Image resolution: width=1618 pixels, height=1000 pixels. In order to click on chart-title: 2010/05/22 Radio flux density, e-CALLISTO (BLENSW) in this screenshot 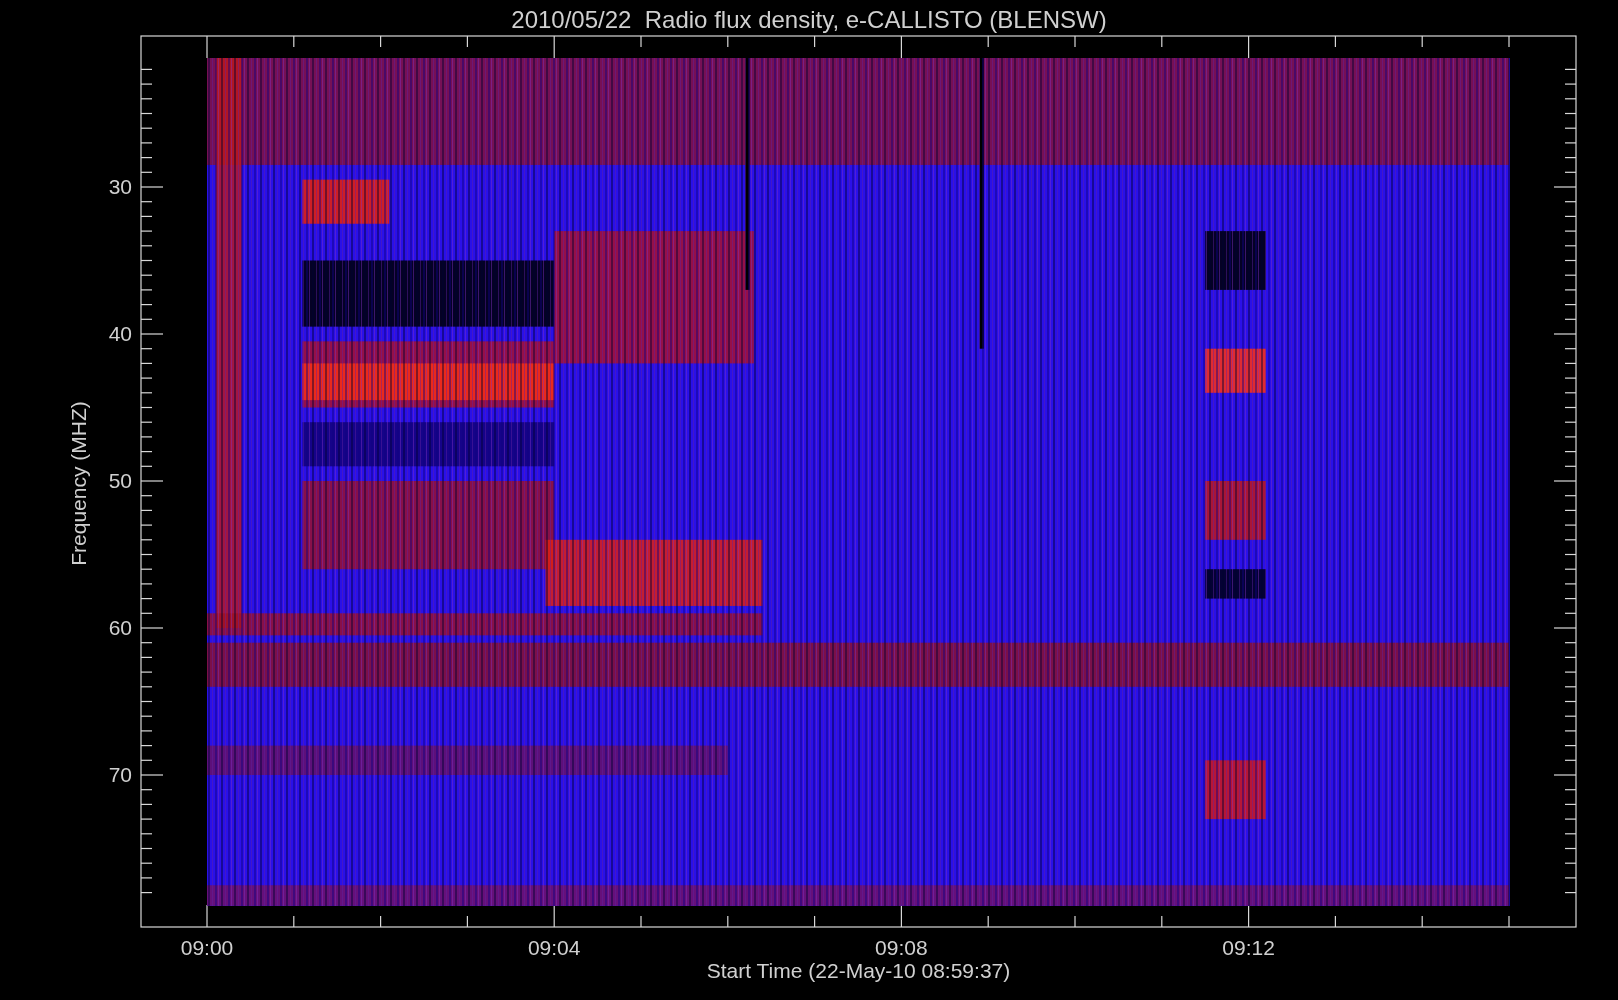, I will do `click(809, 20)`.